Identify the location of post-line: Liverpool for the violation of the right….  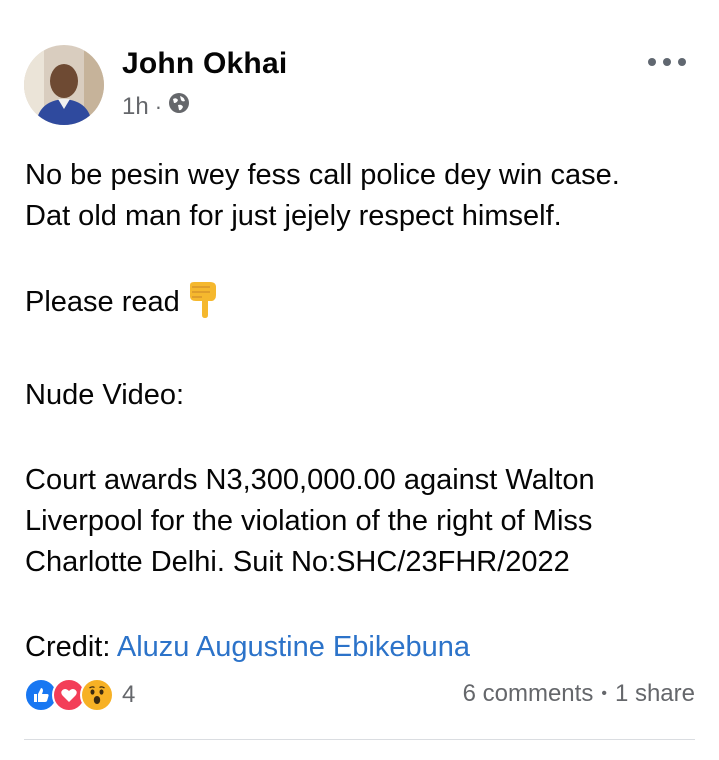
(309, 521).